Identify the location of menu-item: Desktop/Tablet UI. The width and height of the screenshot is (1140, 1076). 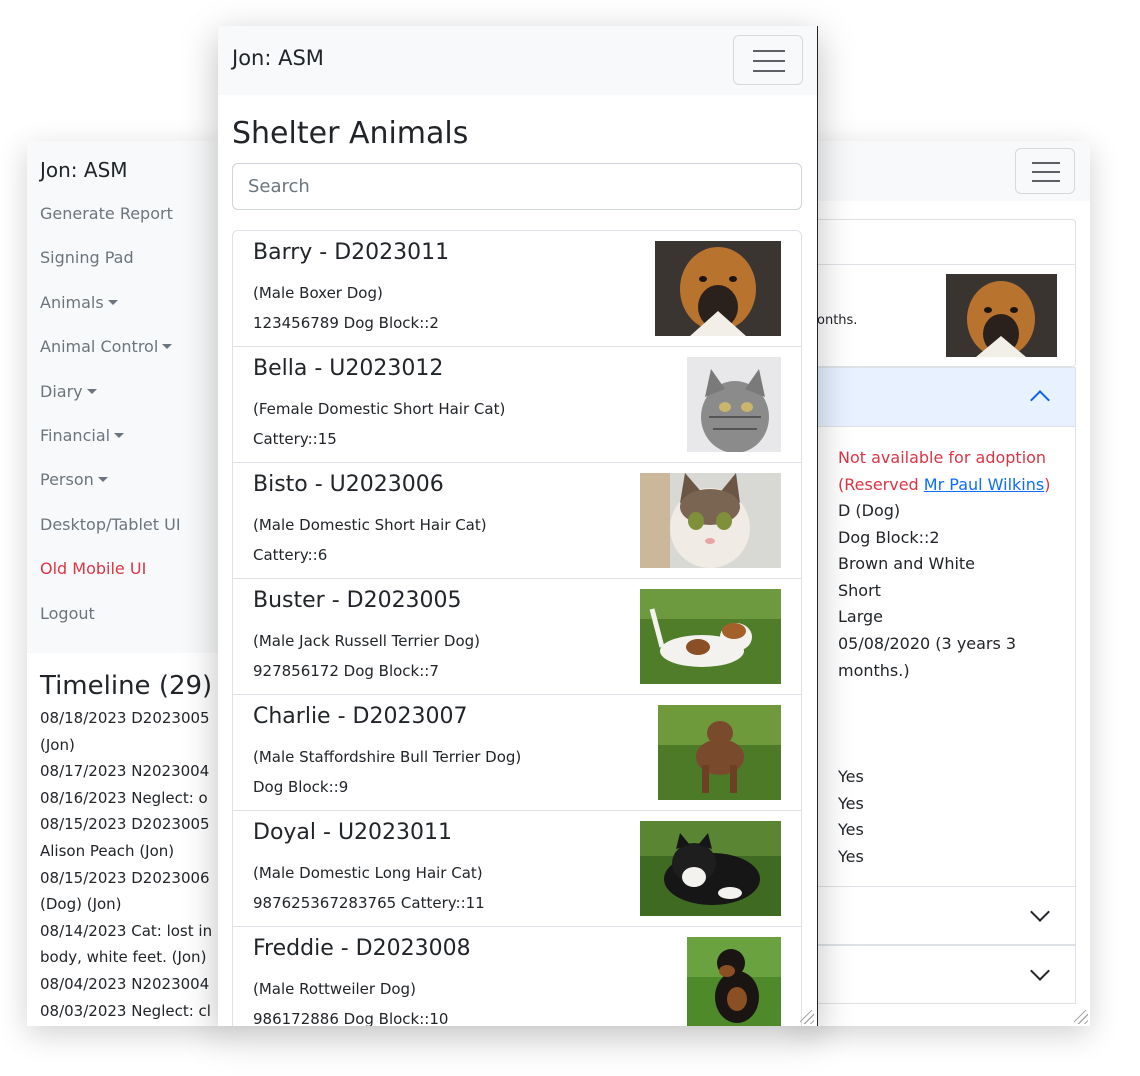
(133, 532).